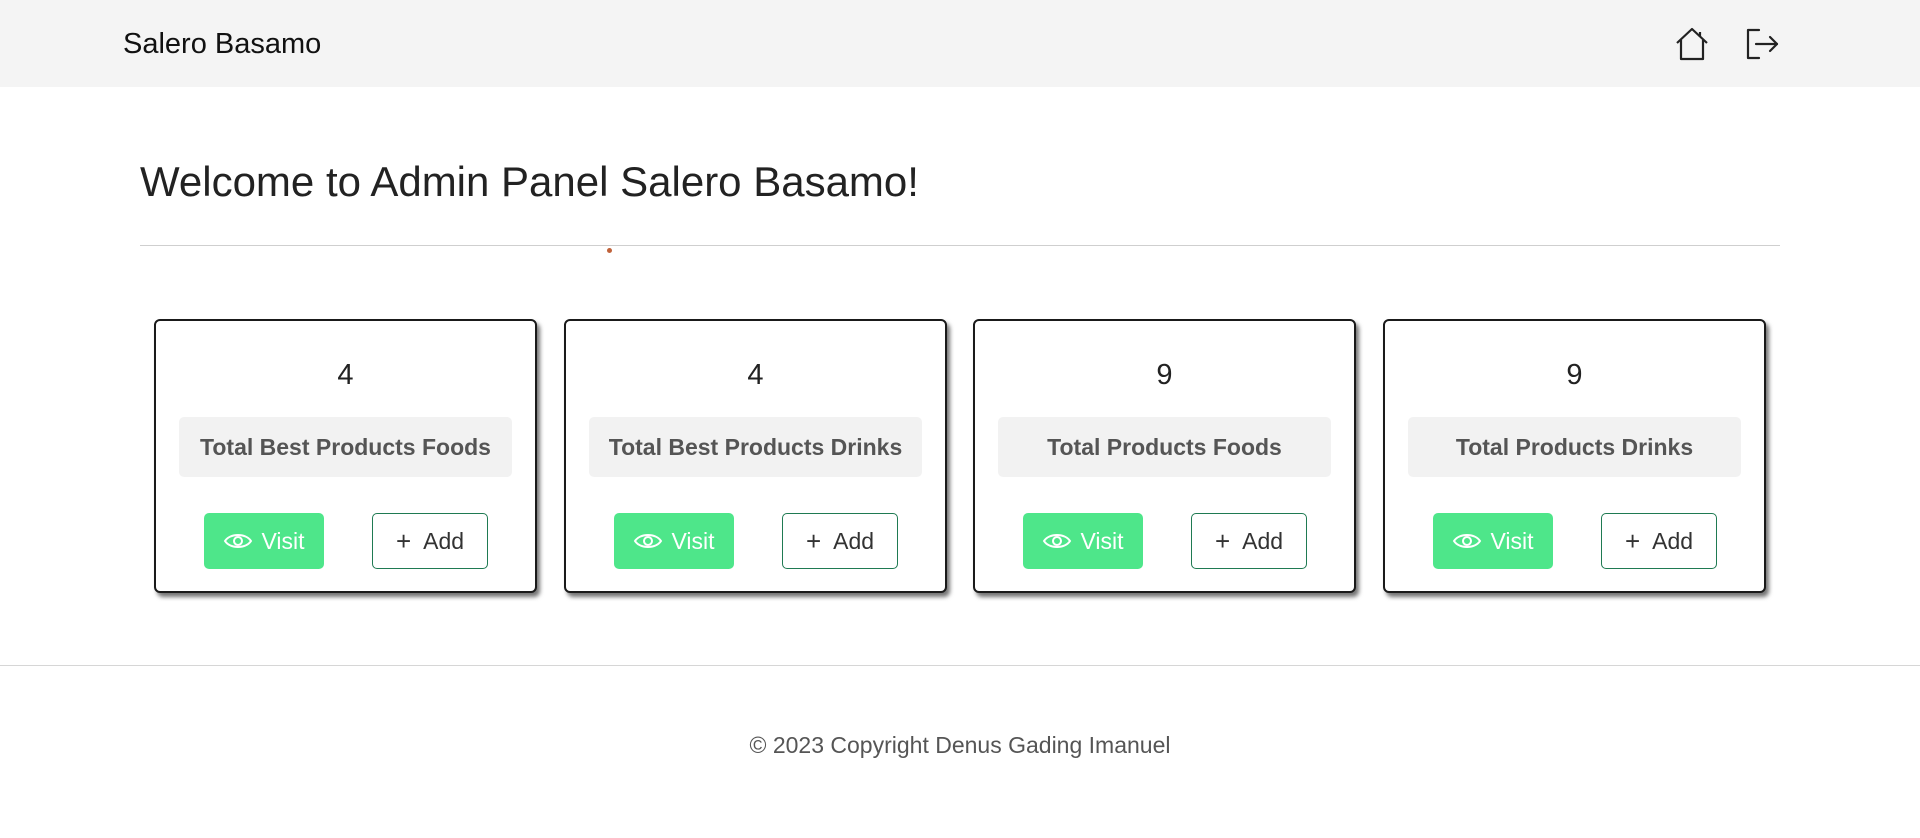  Describe the element at coordinates (755, 447) in the screenshot. I see `stat-label: Total Best Products Drinks` at that location.